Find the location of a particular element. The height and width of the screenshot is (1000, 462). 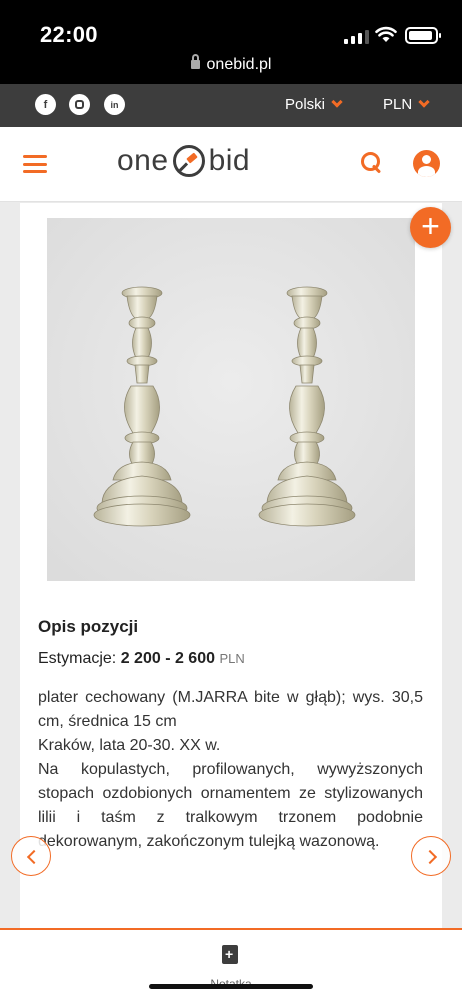

site-header: one bid is located at coordinates (231, 164).